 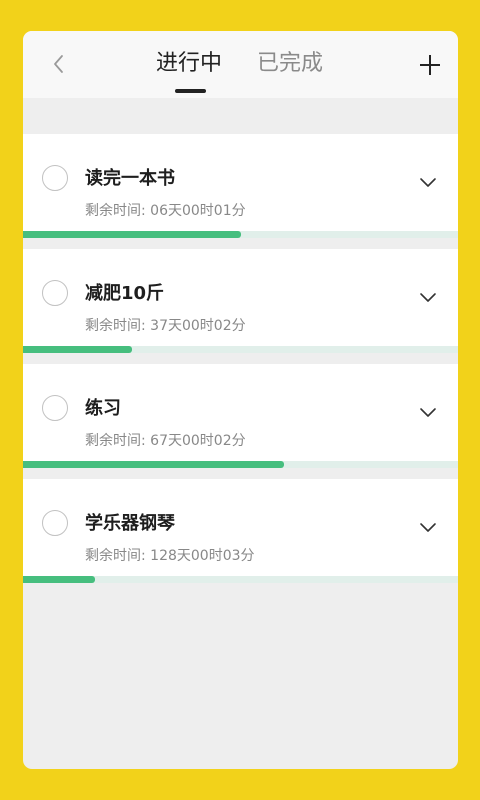 What do you see at coordinates (240, 186) in the screenshot?
I see `task-item: 读完一本书 剩余时间: 06天00时01分` at bounding box center [240, 186].